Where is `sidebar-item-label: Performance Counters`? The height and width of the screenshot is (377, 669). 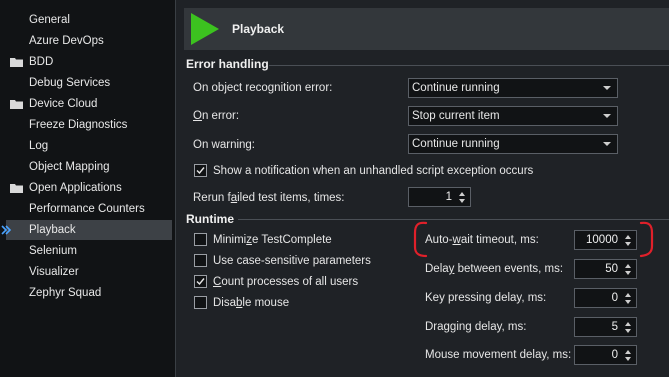 sidebar-item-label: Performance Counters is located at coordinates (87, 209).